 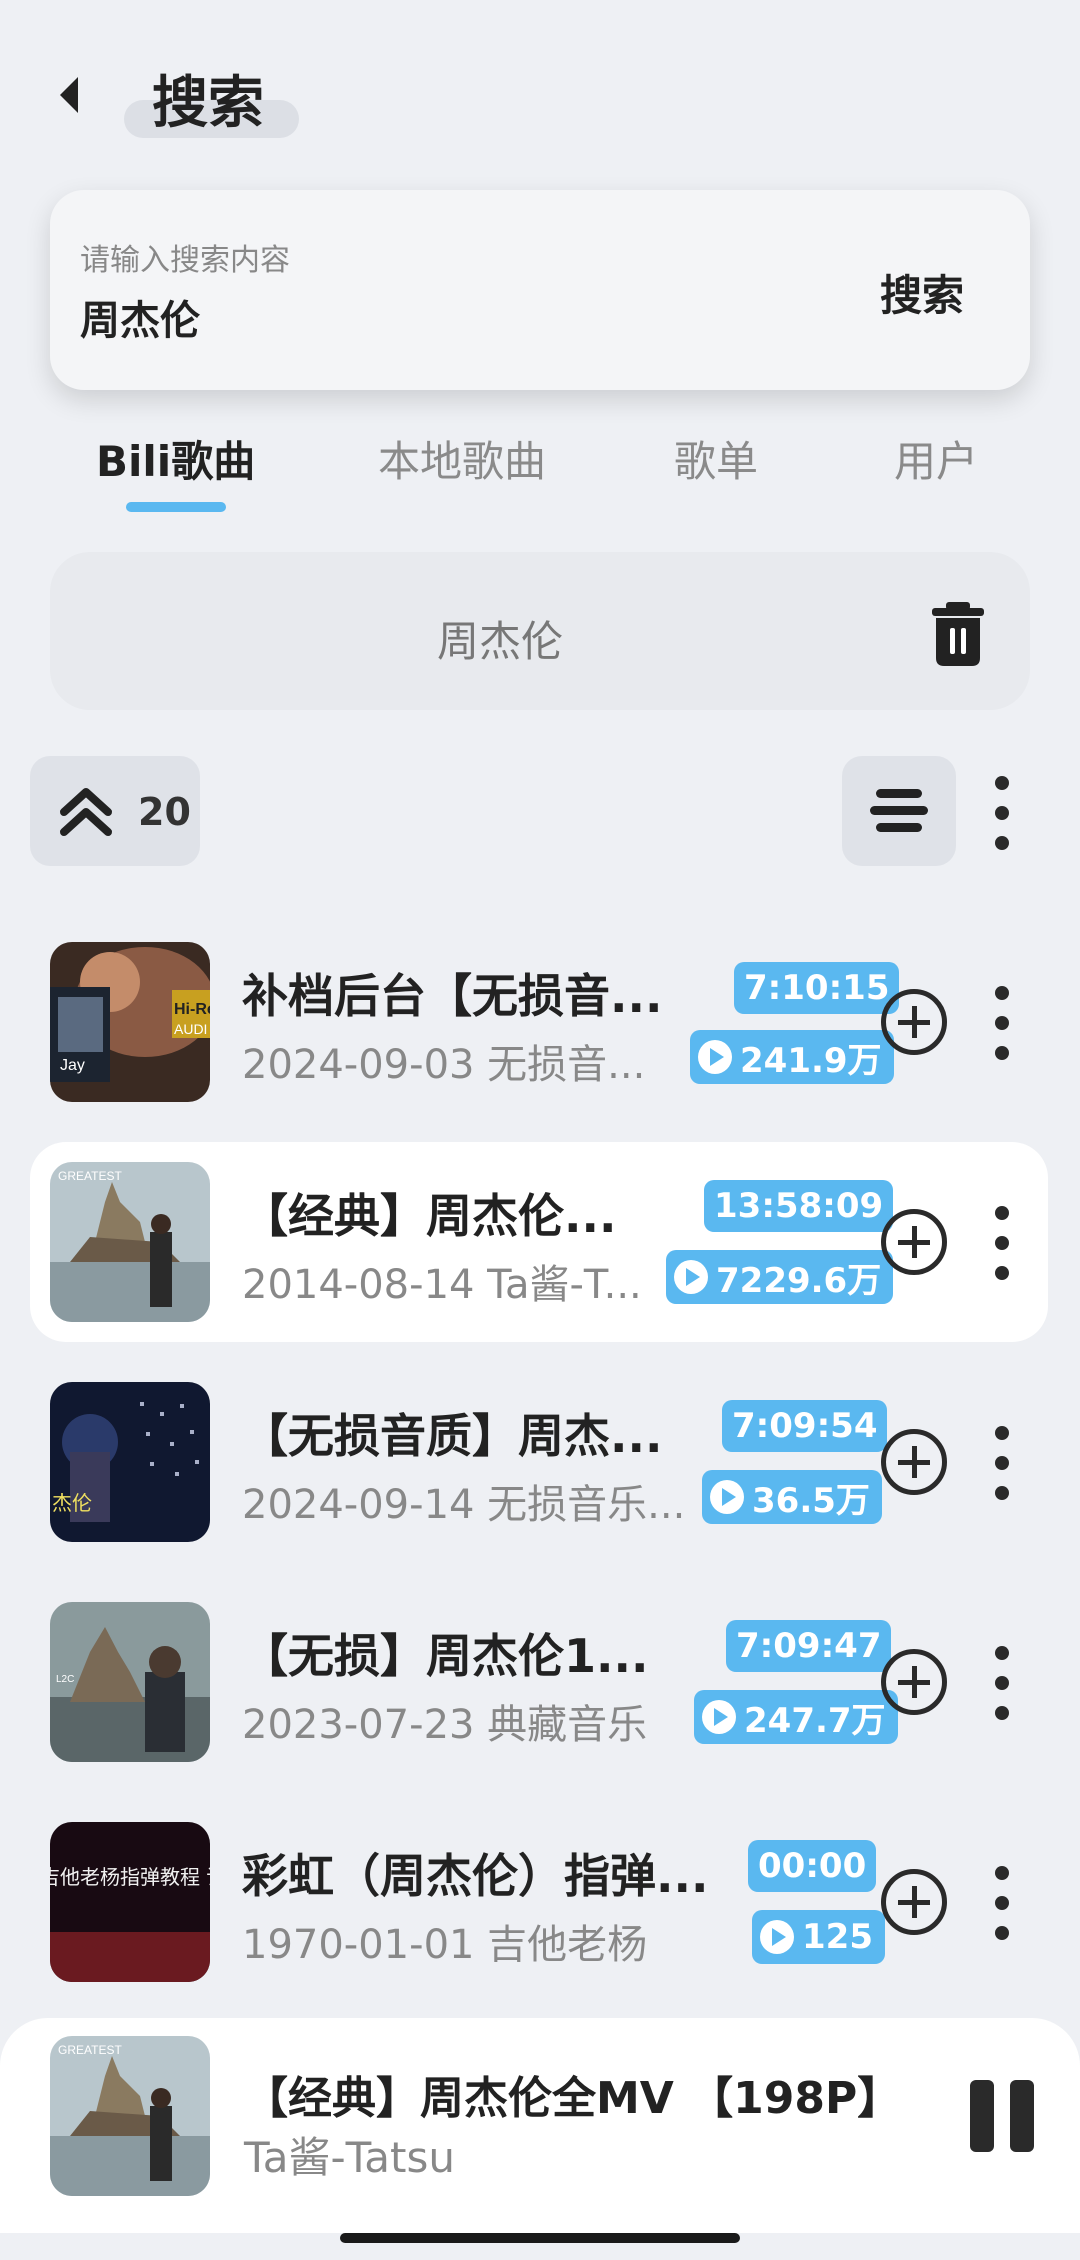 I want to click on search-history-text: 周杰伦, so click(x=500, y=638).